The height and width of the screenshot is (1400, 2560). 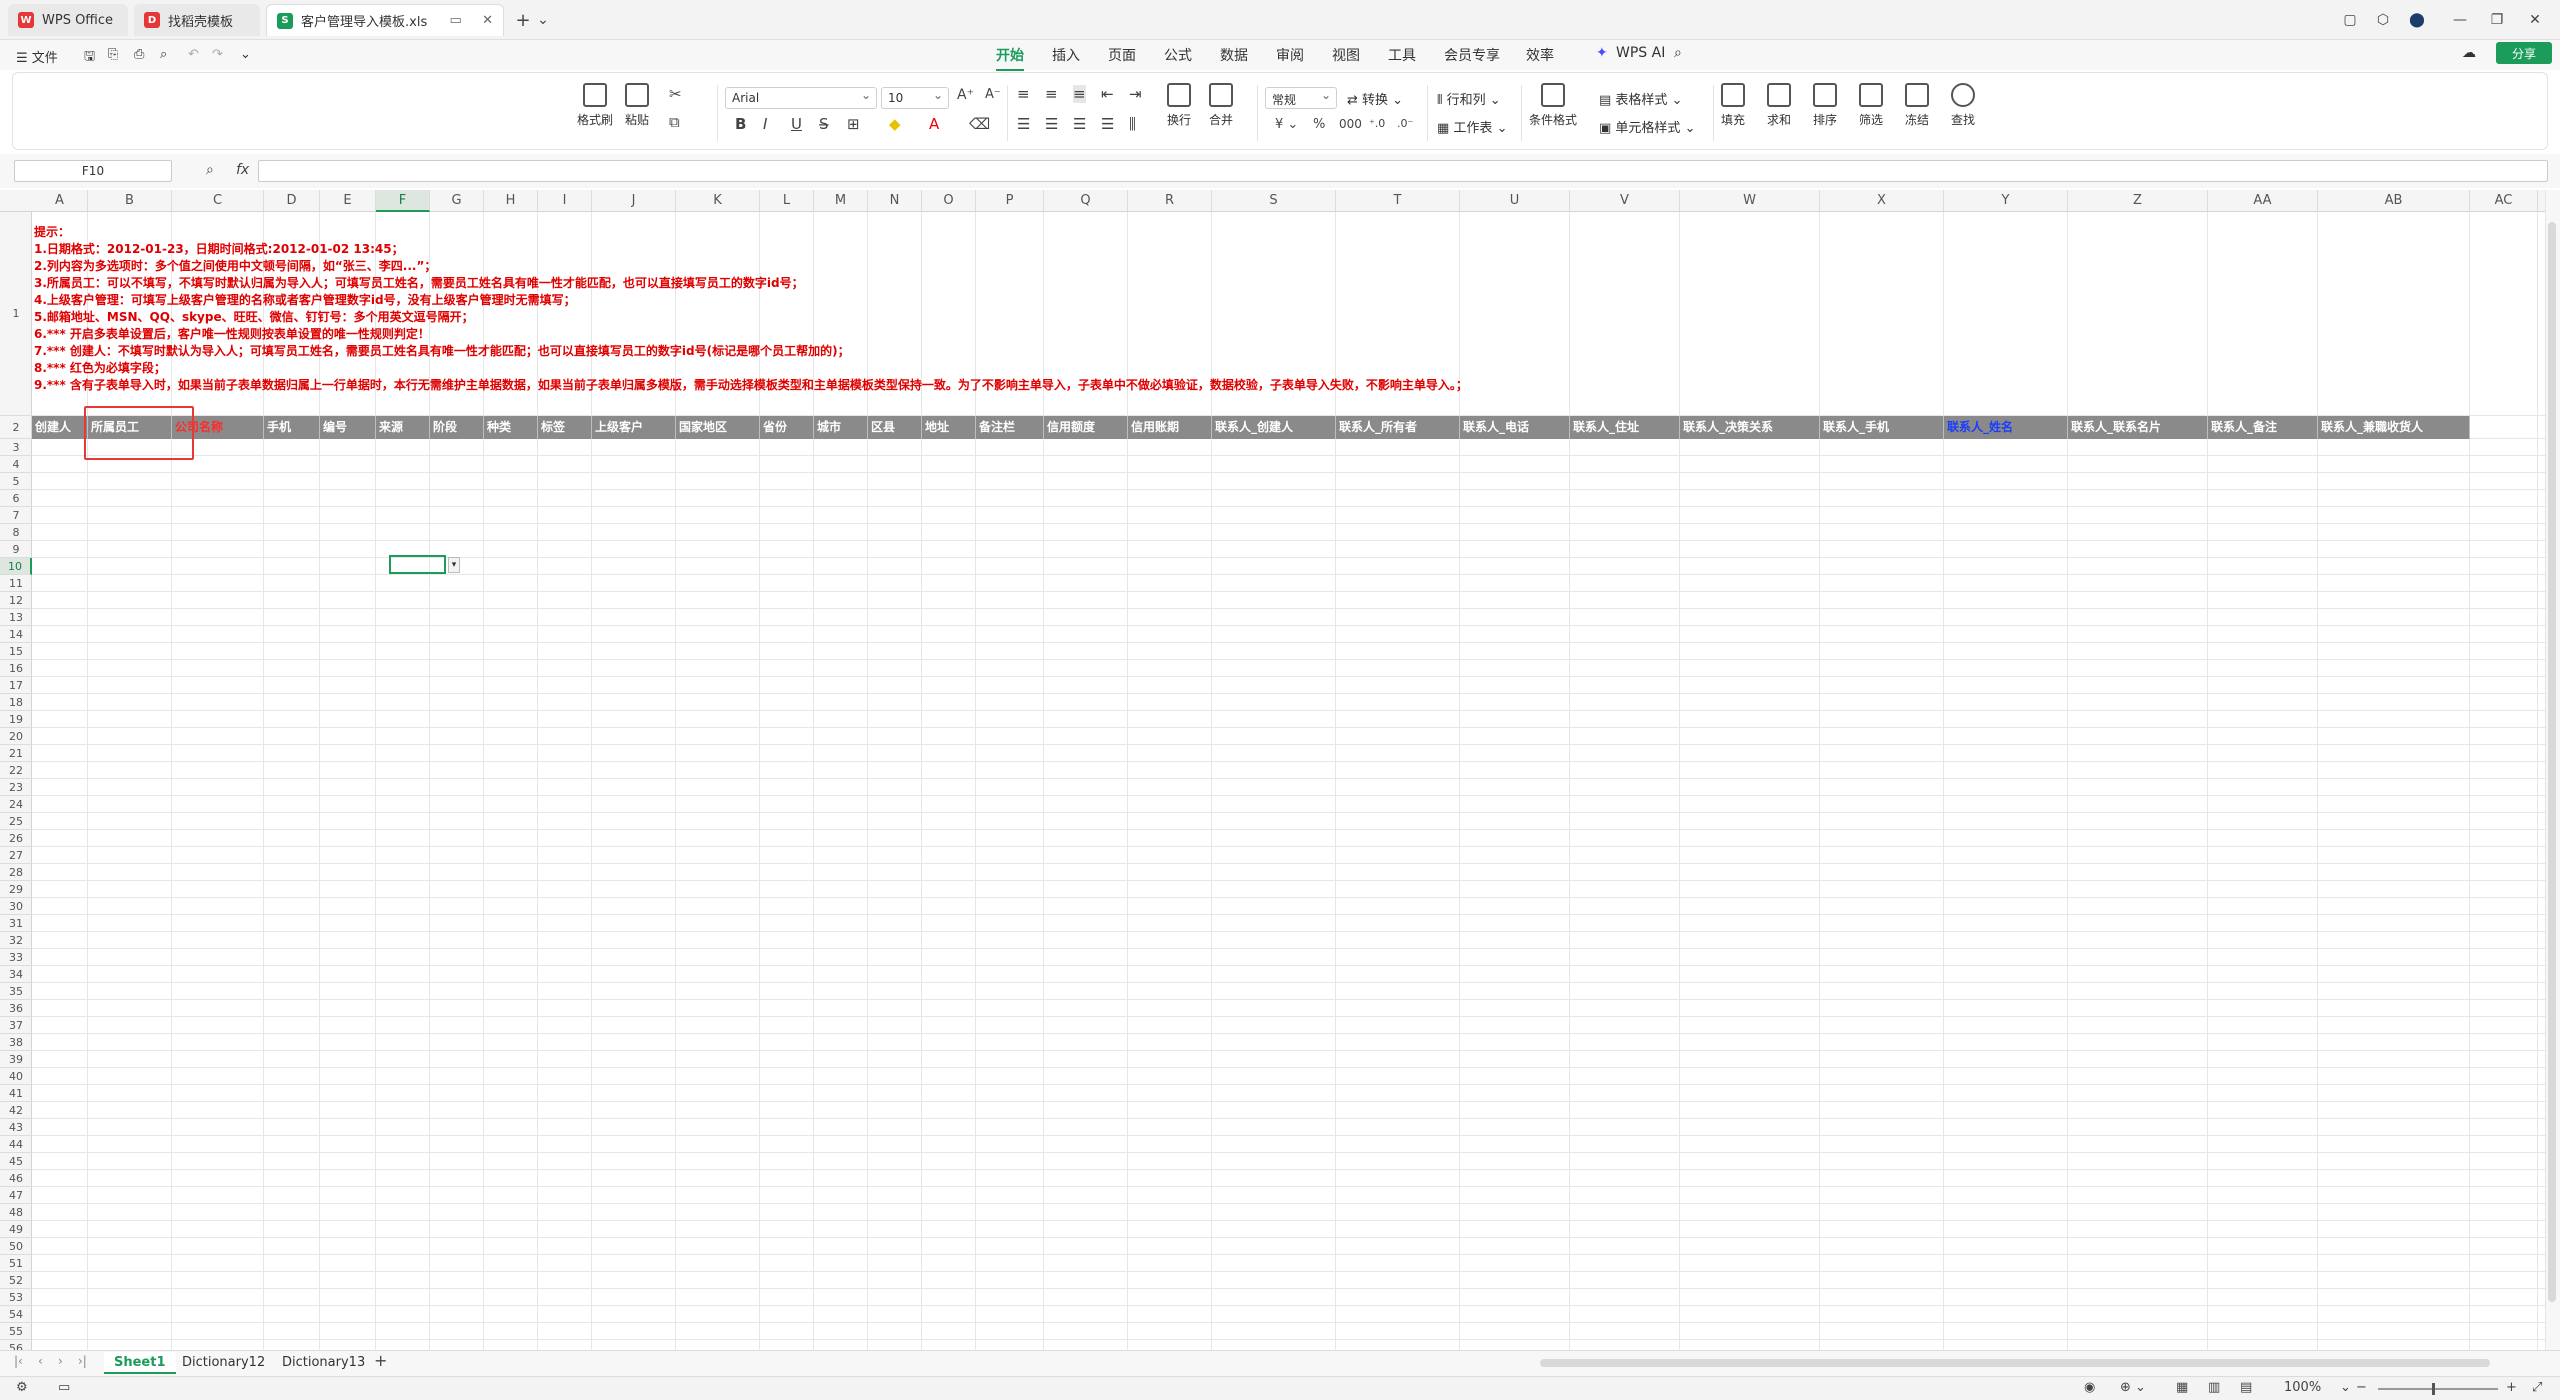 What do you see at coordinates (1179, 105) in the screenshot?
I see `wrap-text-button: 换行` at bounding box center [1179, 105].